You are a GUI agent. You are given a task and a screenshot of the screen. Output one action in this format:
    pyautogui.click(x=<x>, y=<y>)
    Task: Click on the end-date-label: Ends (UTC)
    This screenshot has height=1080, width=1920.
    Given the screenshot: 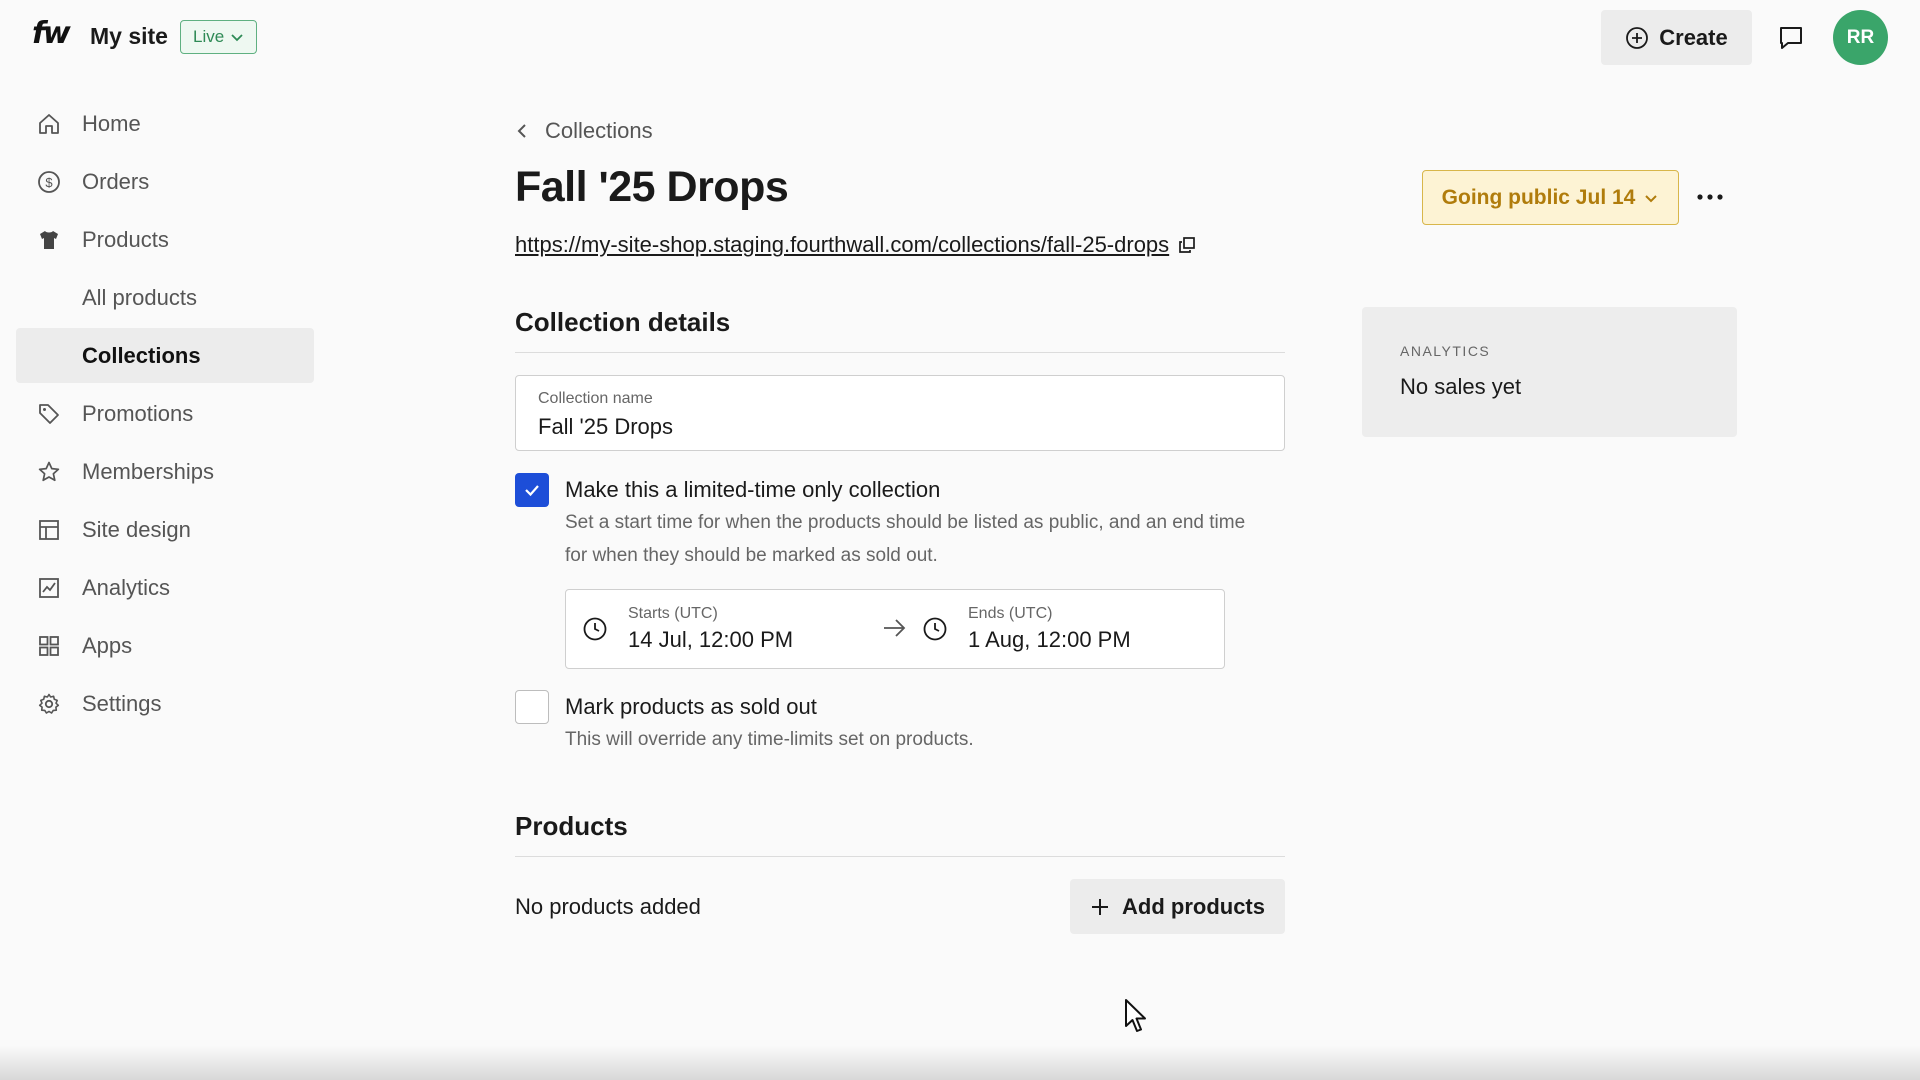 What is the action you would take?
    pyautogui.click(x=1010, y=613)
    